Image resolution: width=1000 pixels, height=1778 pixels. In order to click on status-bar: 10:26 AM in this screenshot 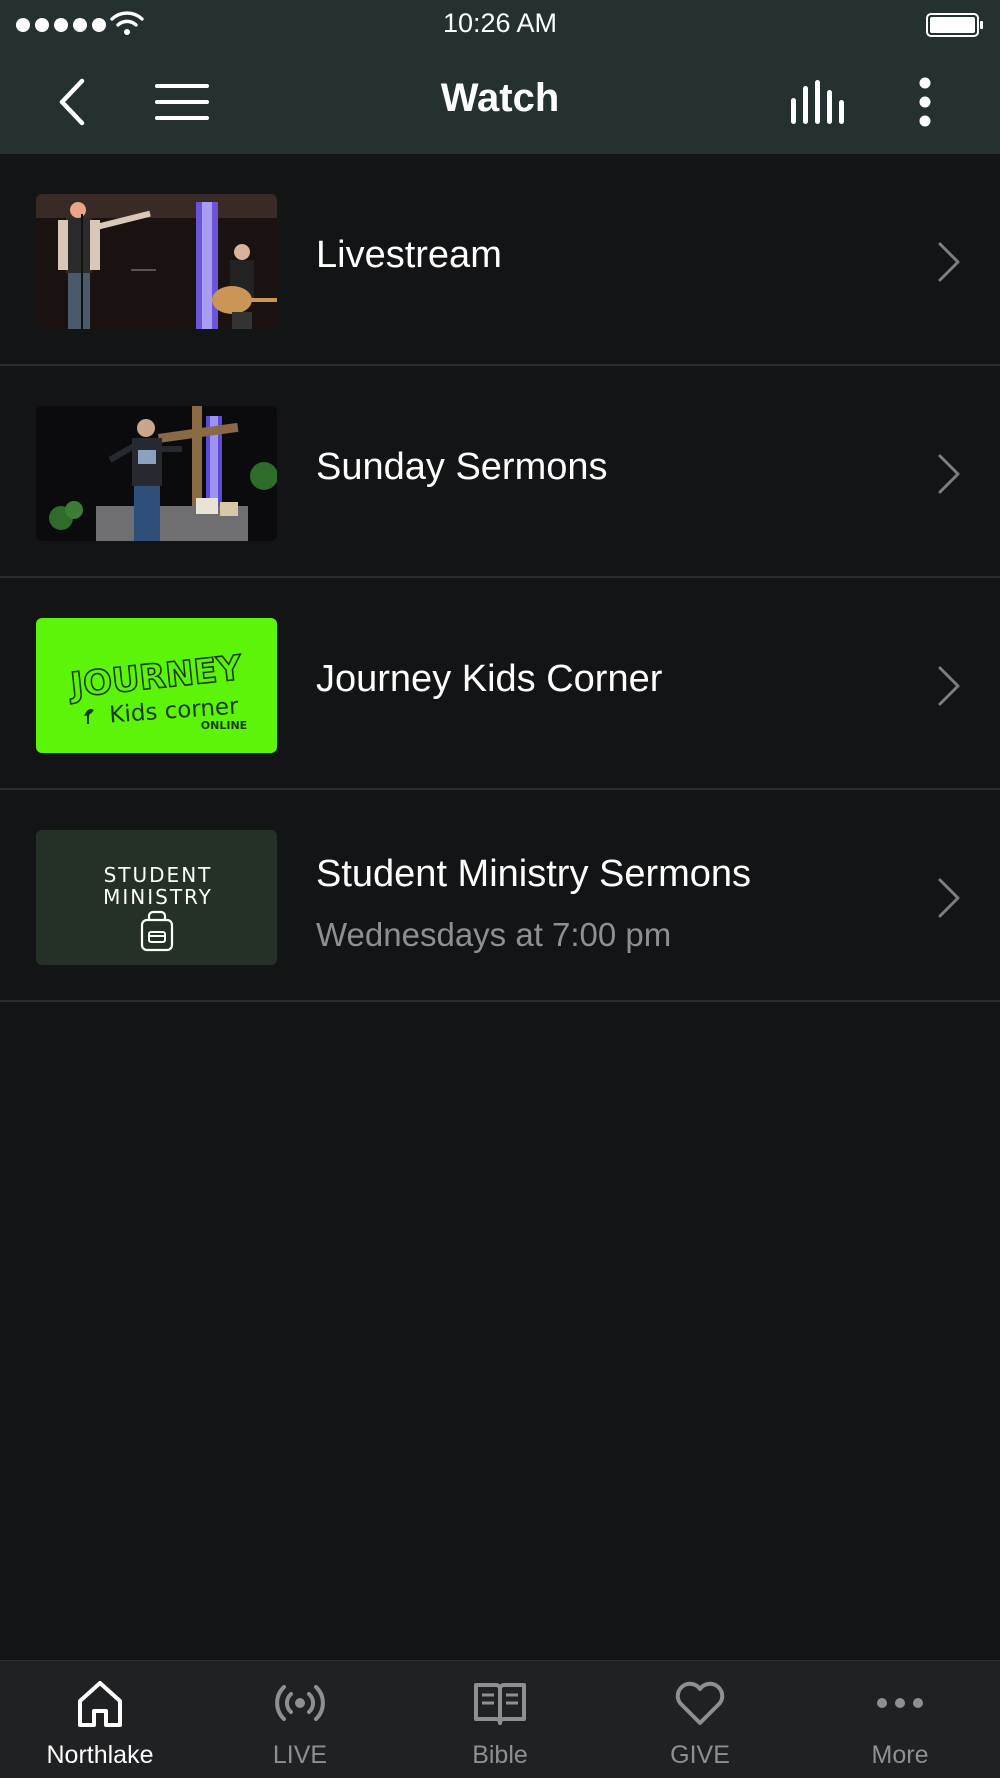, I will do `click(500, 25)`.